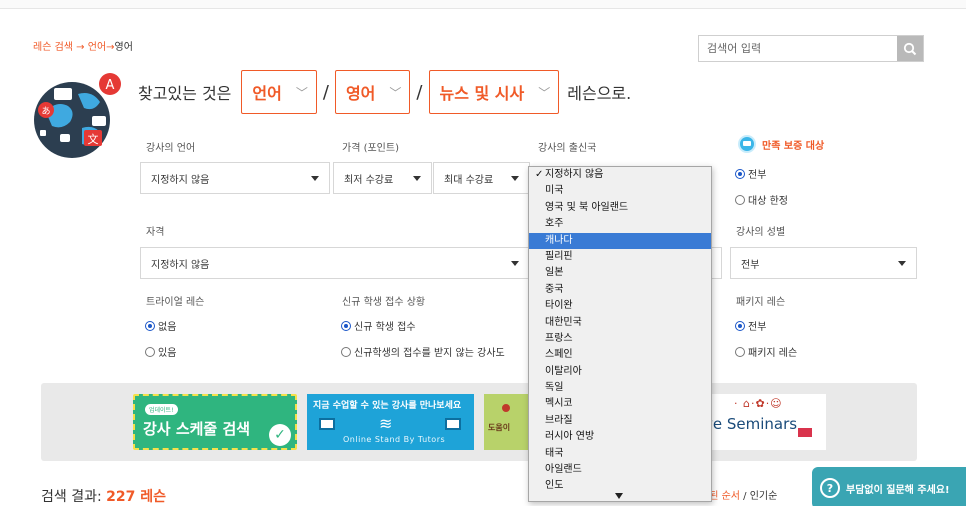 The width and height of the screenshot is (966, 506). What do you see at coordinates (620, 257) in the screenshot?
I see `dropdown-option: 필리핀` at bounding box center [620, 257].